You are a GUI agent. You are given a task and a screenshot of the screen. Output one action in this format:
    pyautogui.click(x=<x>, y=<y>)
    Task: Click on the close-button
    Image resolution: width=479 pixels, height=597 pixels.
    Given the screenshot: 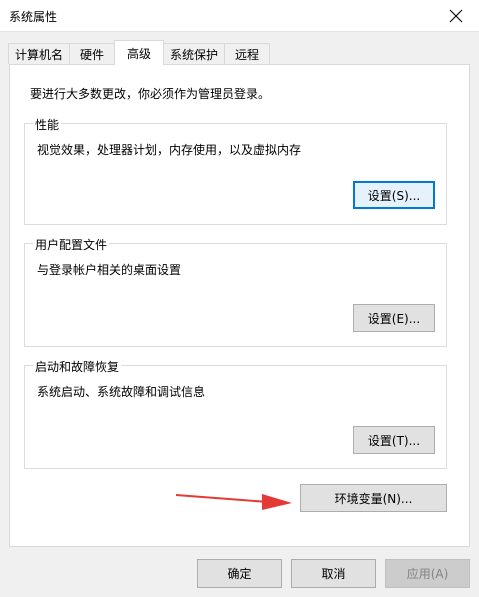 What is the action you would take?
    pyautogui.click(x=456, y=15)
    